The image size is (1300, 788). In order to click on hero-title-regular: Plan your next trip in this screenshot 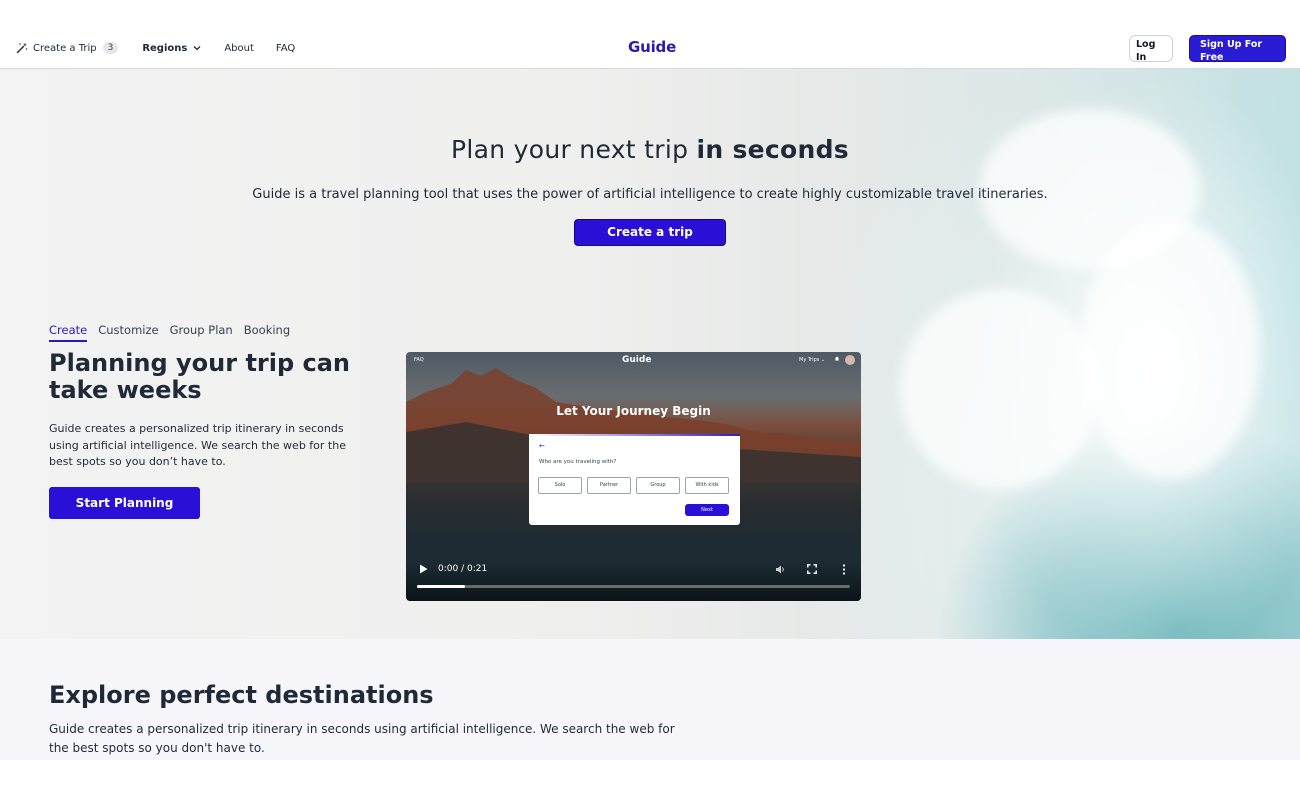, I will do `click(570, 149)`.